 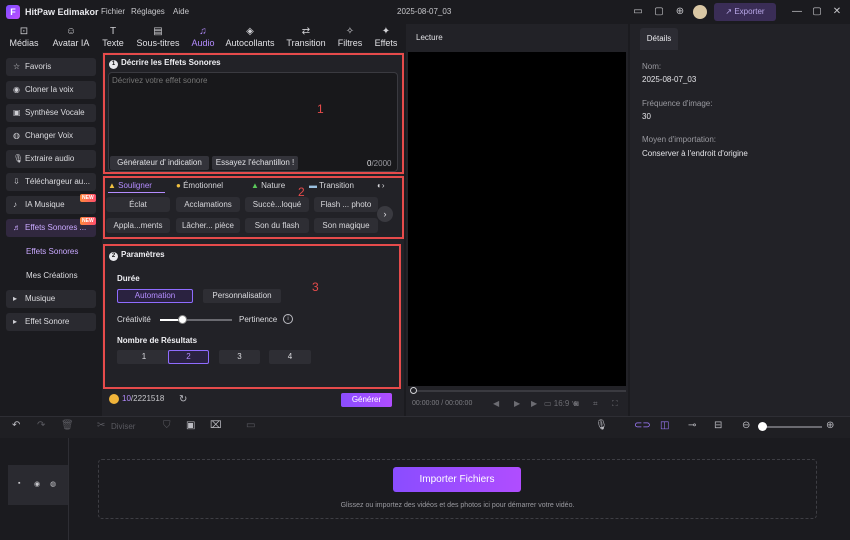 I want to click on snapshot-icon: ◙, so click(x=576, y=403).